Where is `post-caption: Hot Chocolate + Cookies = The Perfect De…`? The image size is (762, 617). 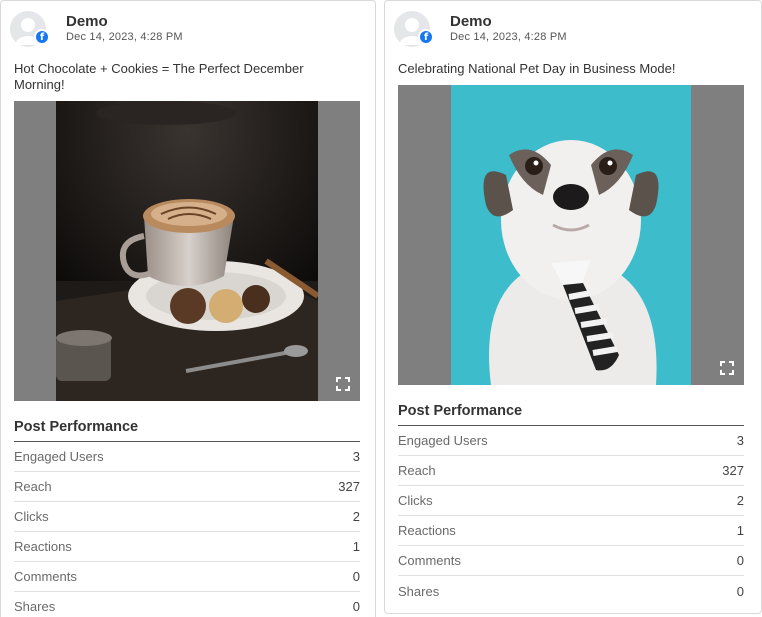 post-caption: Hot Chocolate + Cookies = The Perfect De… is located at coordinates (159, 76).